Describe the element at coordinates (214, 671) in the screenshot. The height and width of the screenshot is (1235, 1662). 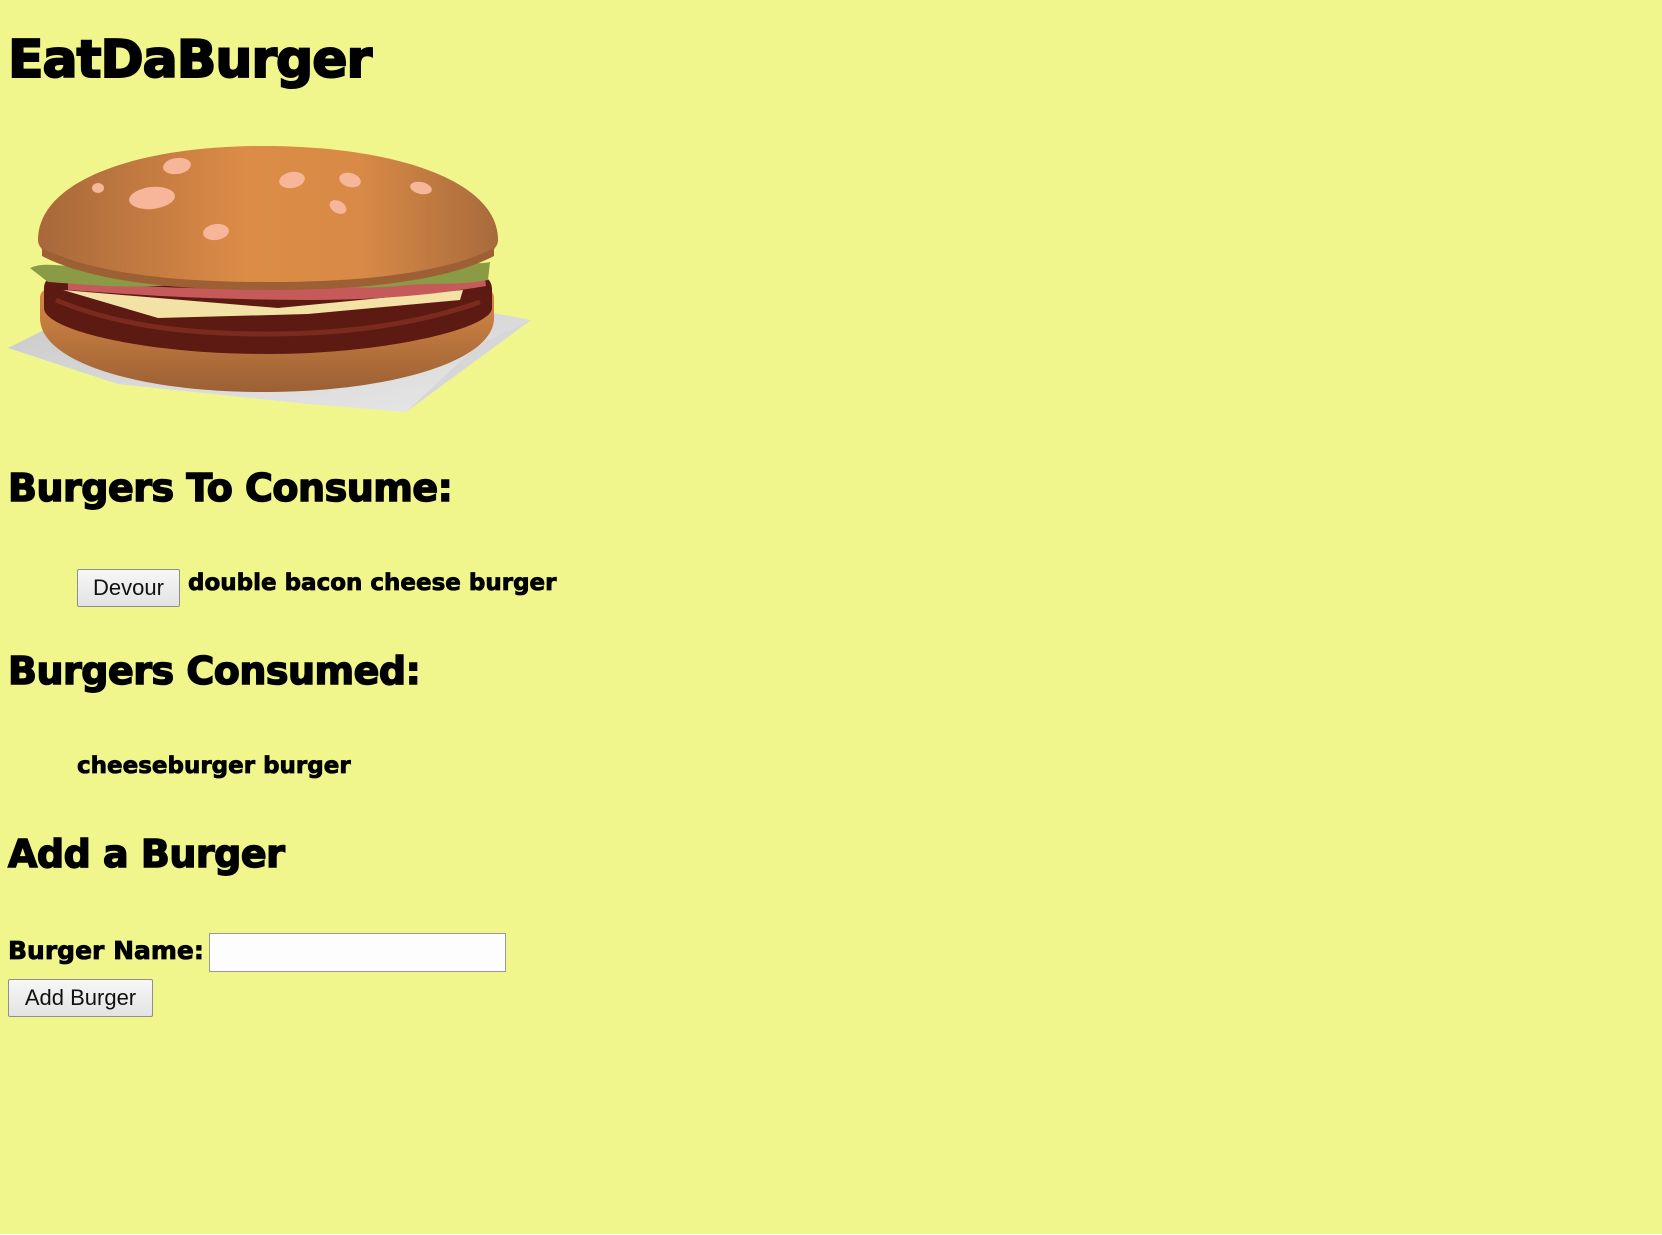
I see `consumed-heading: Burgers Consumed:` at that location.